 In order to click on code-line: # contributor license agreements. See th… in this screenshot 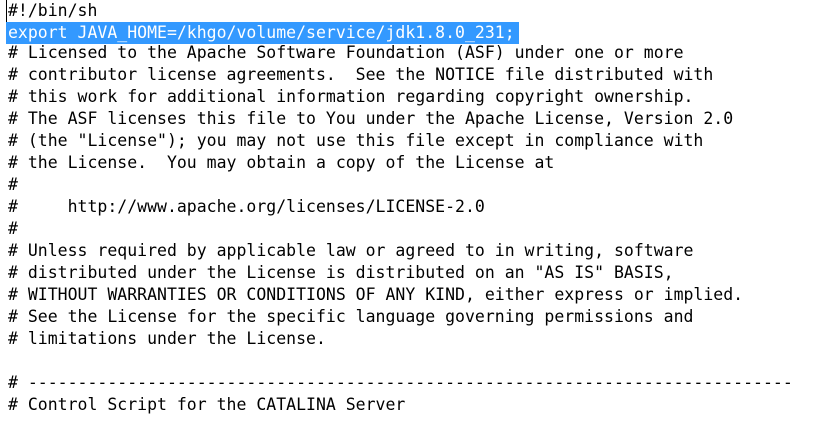, I will do `click(360, 75)`.